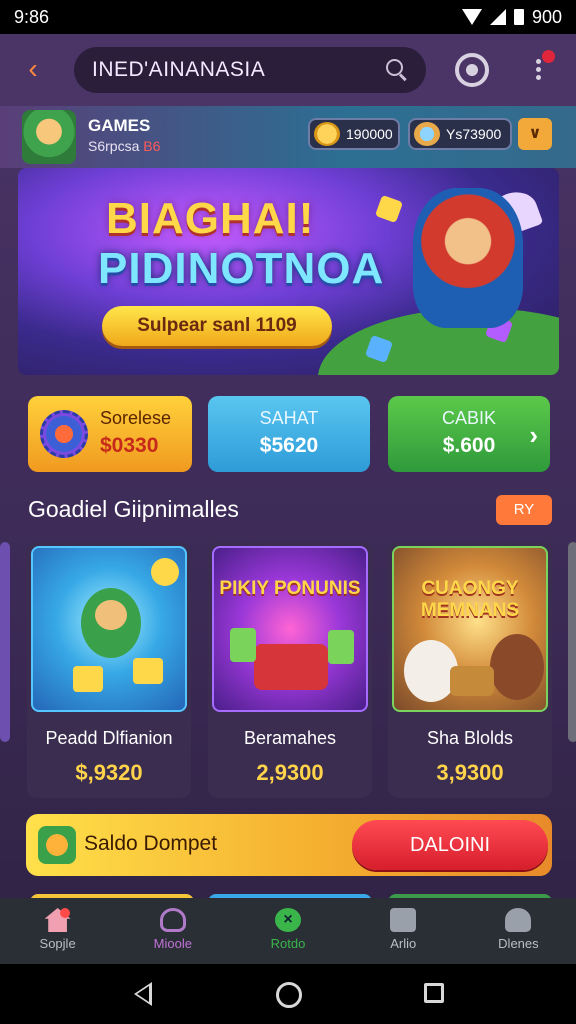  What do you see at coordinates (64, 434) in the screenshot?
I see `gear-icon` at bounding box center [64, 434].